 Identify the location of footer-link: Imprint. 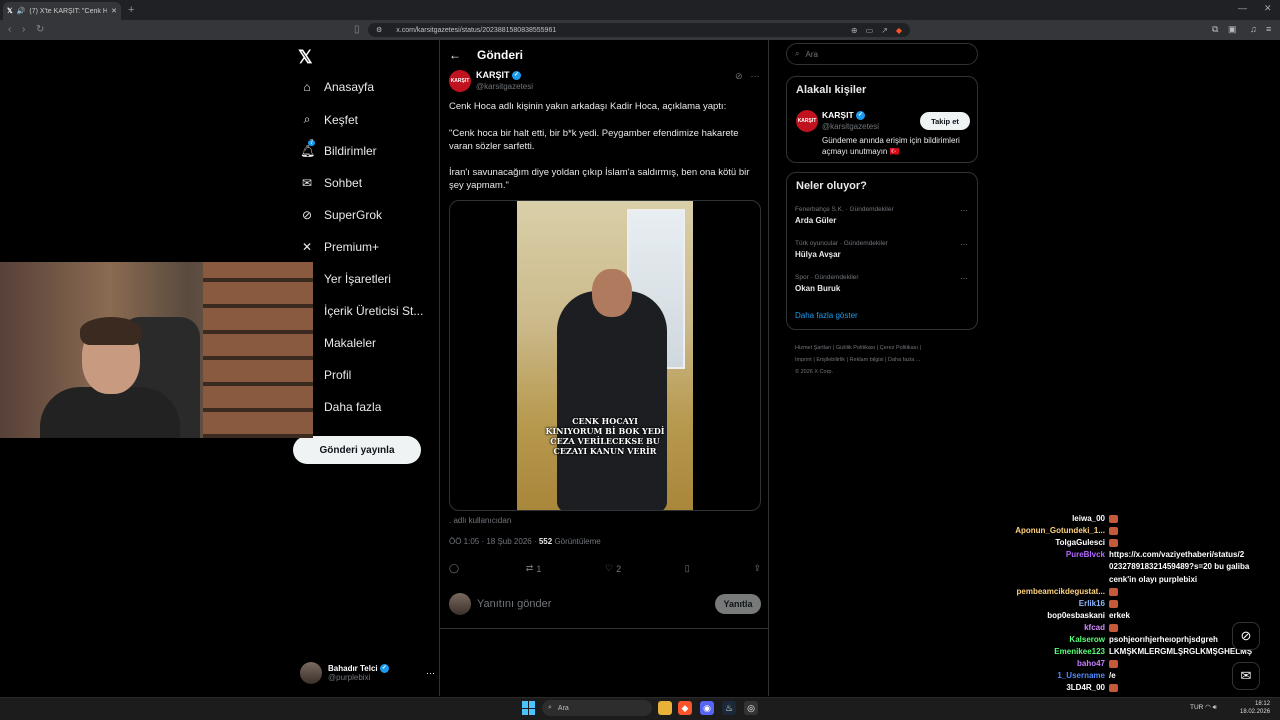
(803, 360).